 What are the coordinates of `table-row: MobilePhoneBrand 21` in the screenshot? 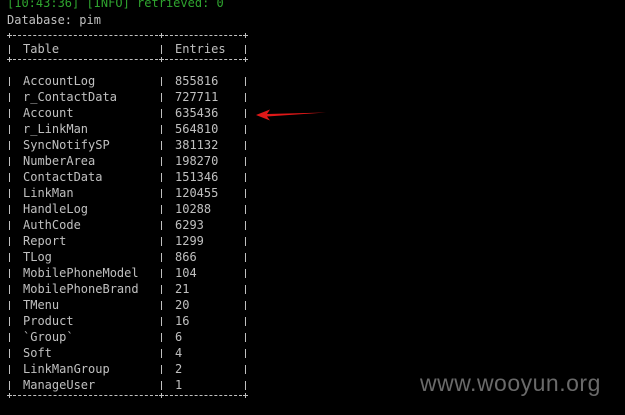 It's located at (128, 289).